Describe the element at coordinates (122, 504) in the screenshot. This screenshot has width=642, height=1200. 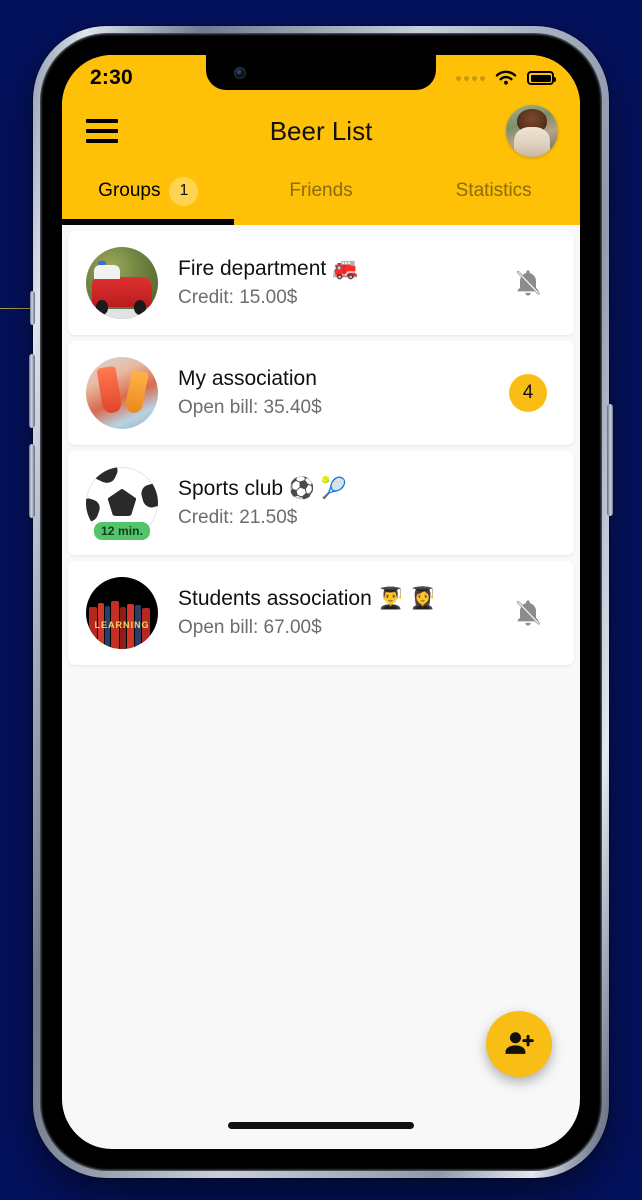
I see `soccer-ball-avatar: 12 min.` at that location.